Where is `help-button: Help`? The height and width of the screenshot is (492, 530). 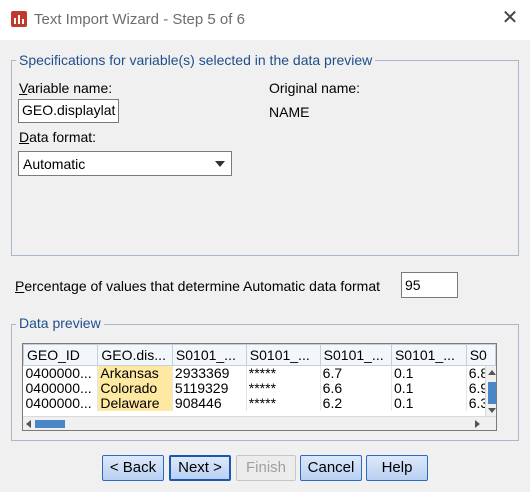 help-button: Help is located at coordinates (397, 468).